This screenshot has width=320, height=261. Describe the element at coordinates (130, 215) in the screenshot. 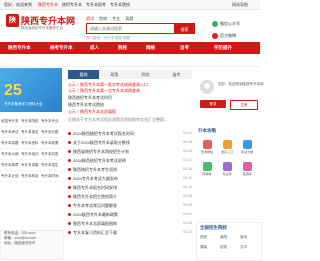

I see `news-list-item: 2024陕西专升本最新政策 03-01` at that location.